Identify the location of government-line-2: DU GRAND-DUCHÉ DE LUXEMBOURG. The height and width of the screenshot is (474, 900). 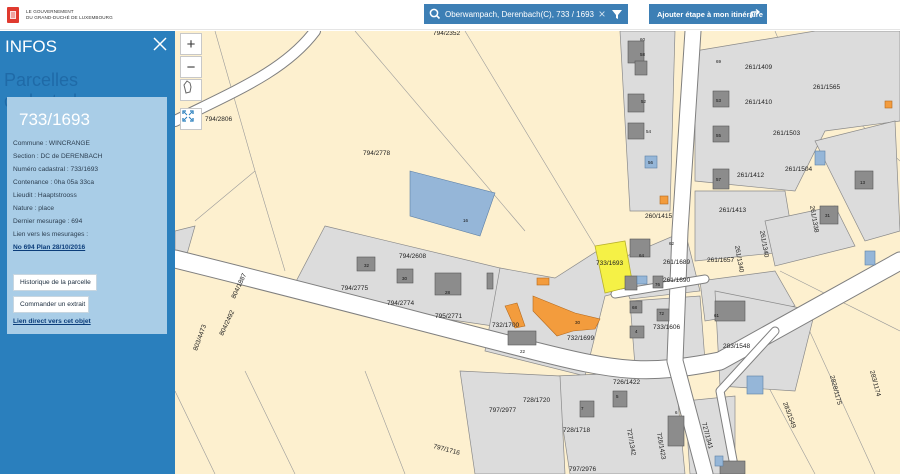
(69, 17).